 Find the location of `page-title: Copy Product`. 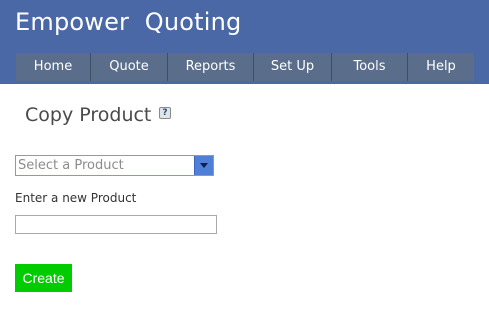

page-title: Copy Product is located at coordinates (88, 115).